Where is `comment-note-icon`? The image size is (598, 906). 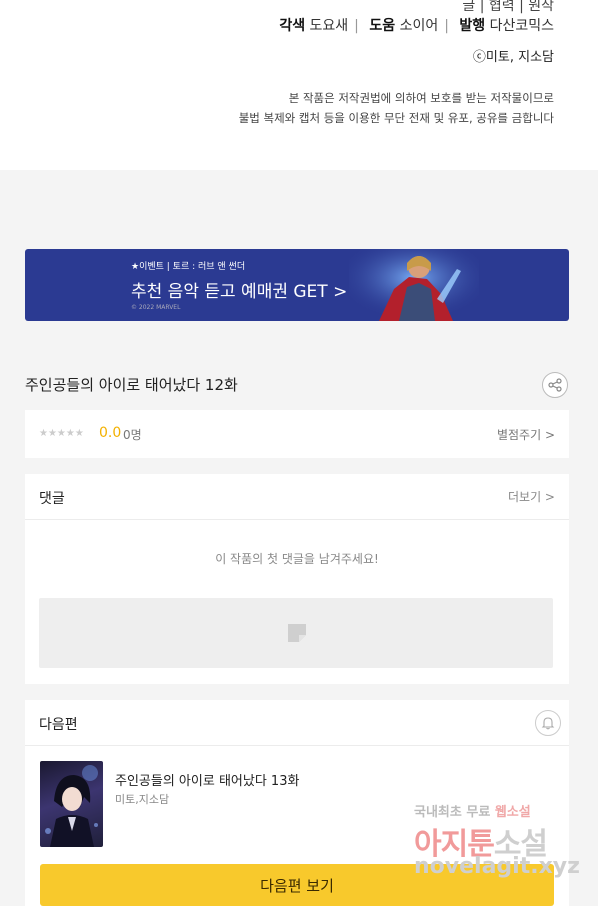 comment-note-icon is located at coordinates (297, 633).